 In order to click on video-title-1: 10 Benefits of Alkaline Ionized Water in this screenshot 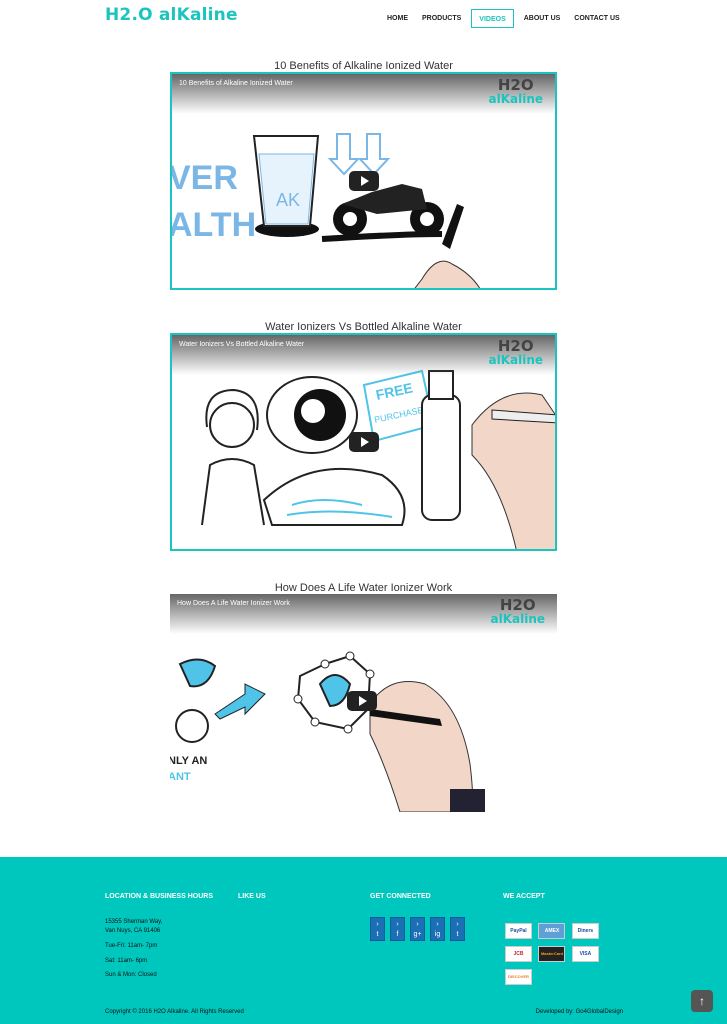, I will do `click(363, 66)`.